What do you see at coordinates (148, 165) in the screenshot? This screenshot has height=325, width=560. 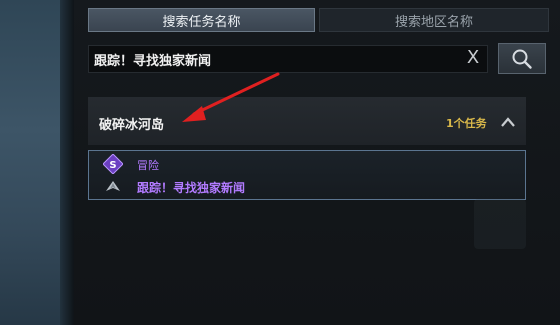 I see `quest-type-label: 冒险` at bounding box center [148, 165].